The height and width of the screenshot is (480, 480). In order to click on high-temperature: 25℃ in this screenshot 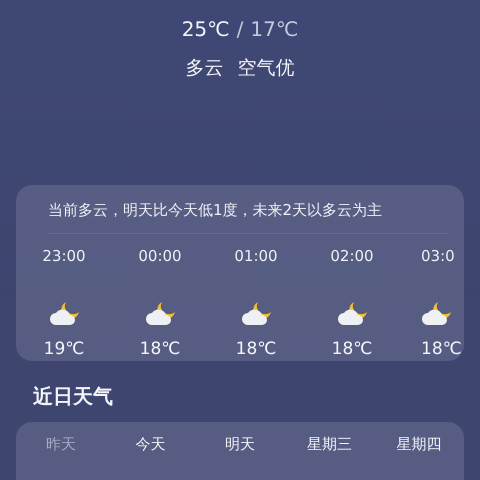, I will do `click(206, 29)`.